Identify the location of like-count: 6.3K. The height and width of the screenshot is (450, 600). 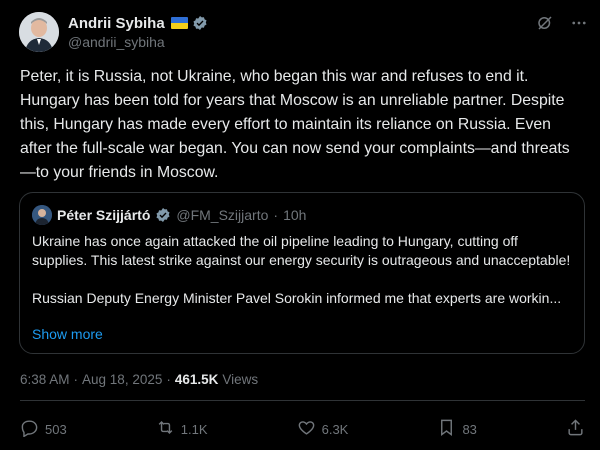
(335, 429).